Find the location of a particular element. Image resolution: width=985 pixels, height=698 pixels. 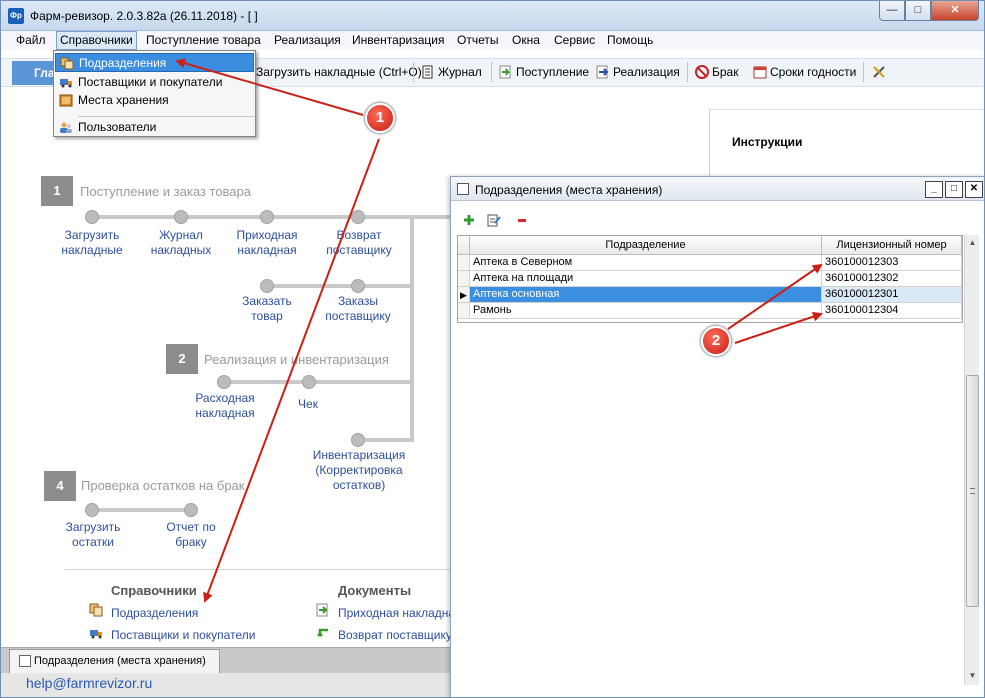

node-label: Заказать товар is located at coordinates (267, 309).